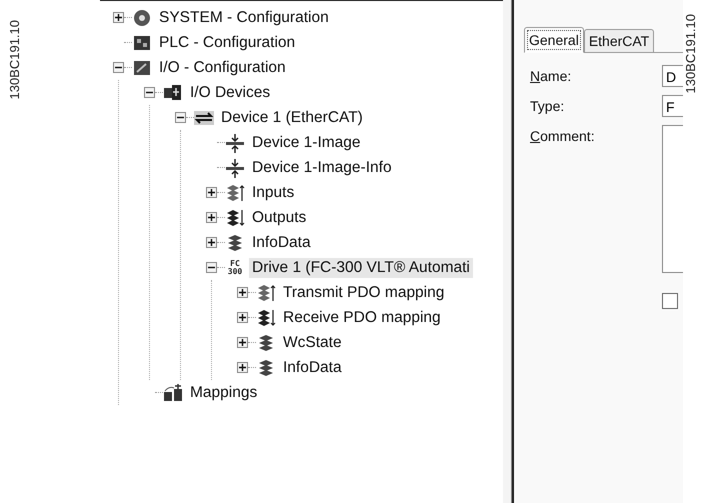  I want to click on tree-item: PLC - Configuration, so click(227, 42).